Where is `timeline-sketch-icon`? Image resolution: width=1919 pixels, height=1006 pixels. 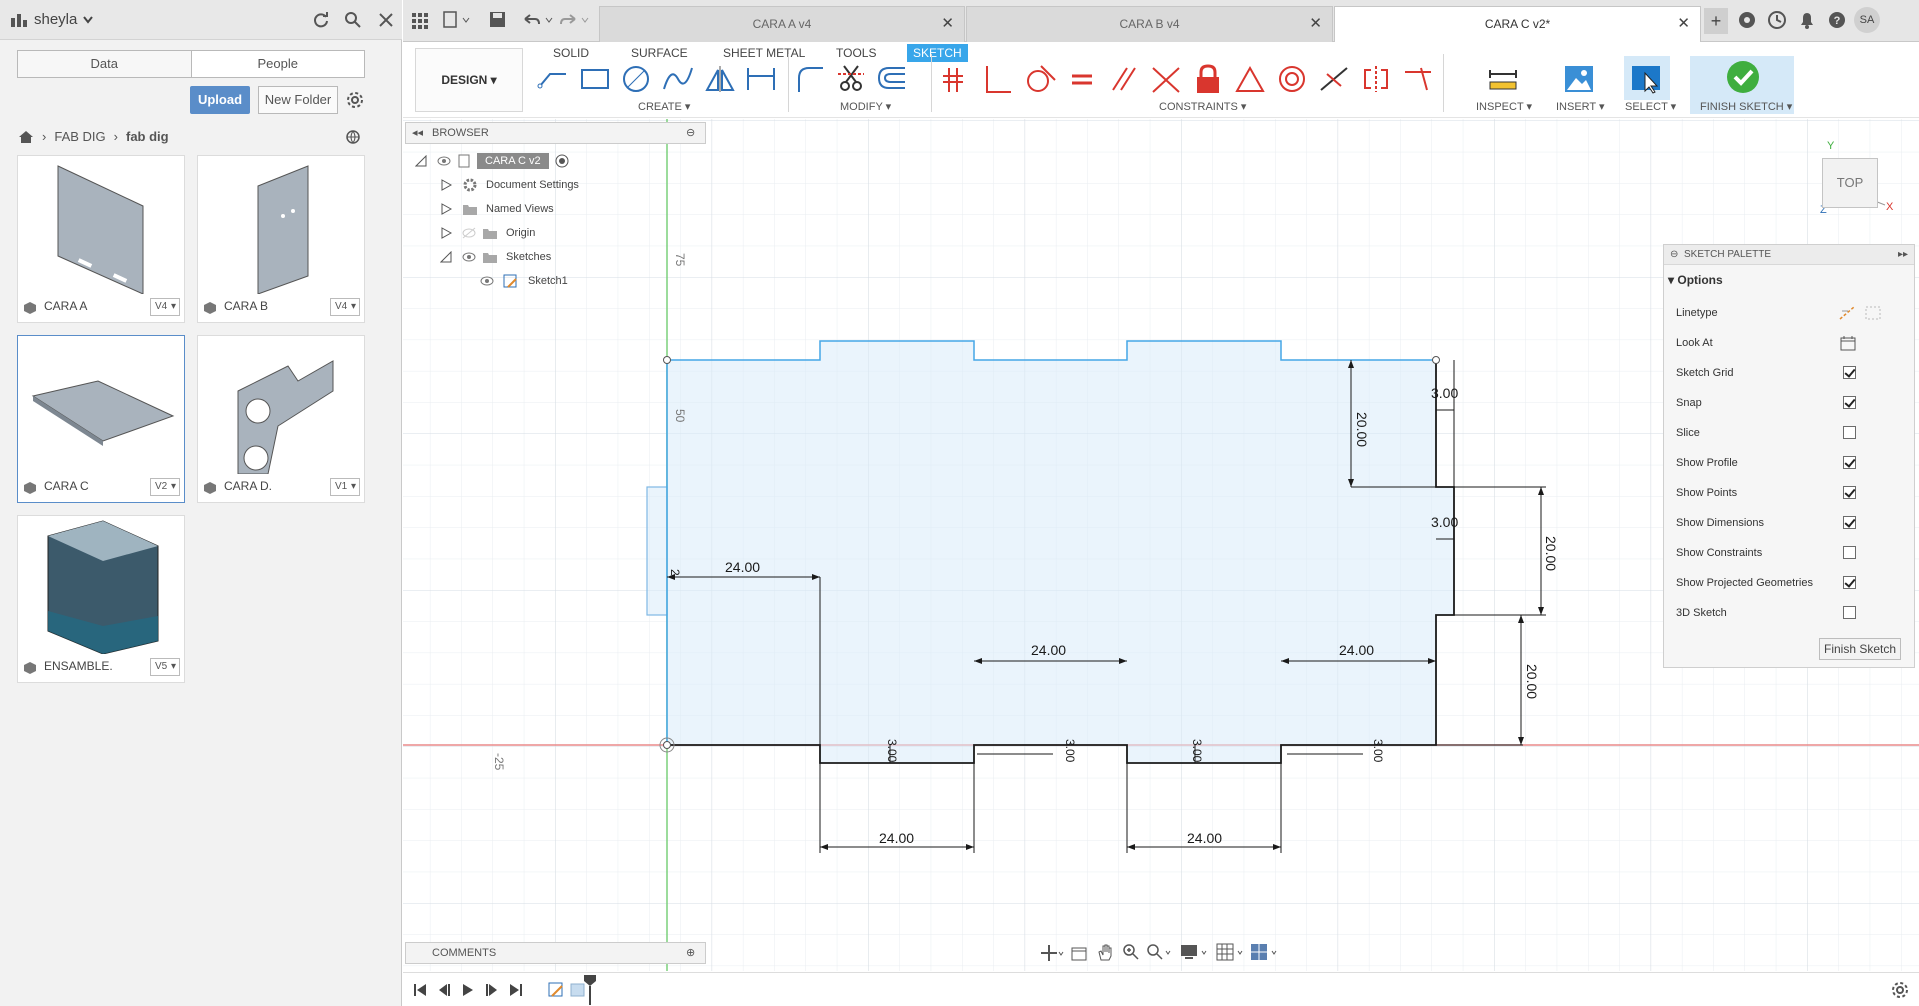
timeline-sketch-icon is located at coordinates (556, 990).